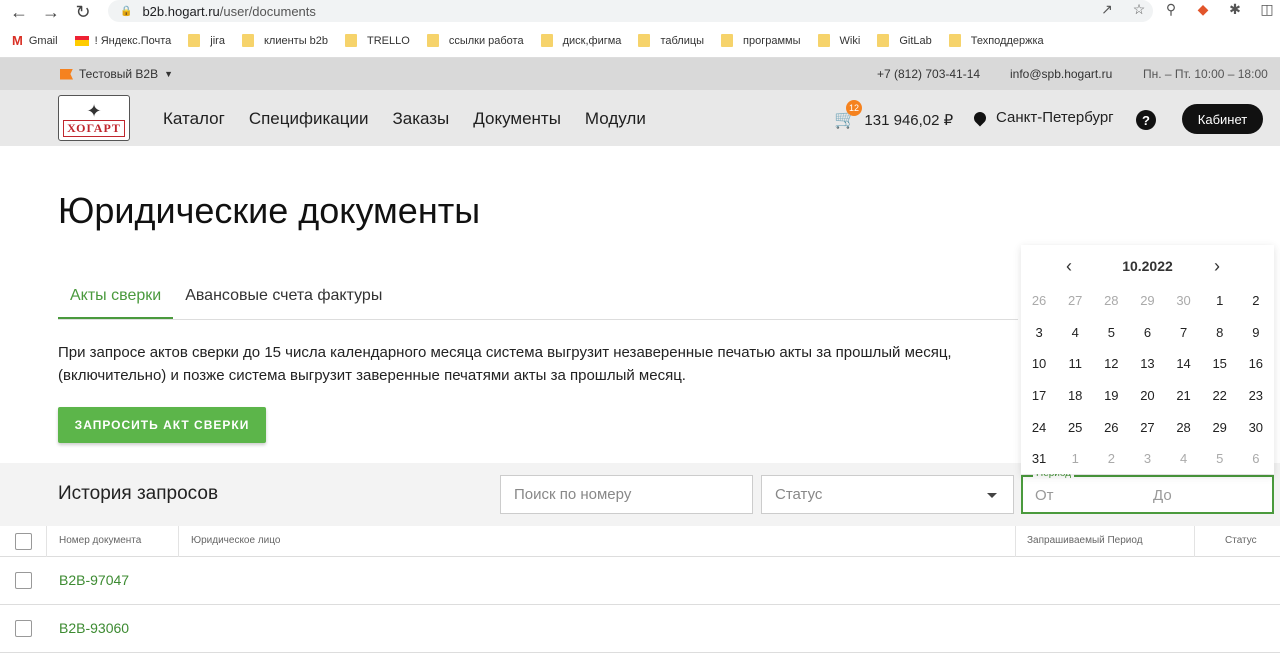 This screenshot has width=1280, height=653. What do you see at coordinates (1039, 400) in the screenshot?
I see `calendar-day: 17` at bounding box center [1039, 400].